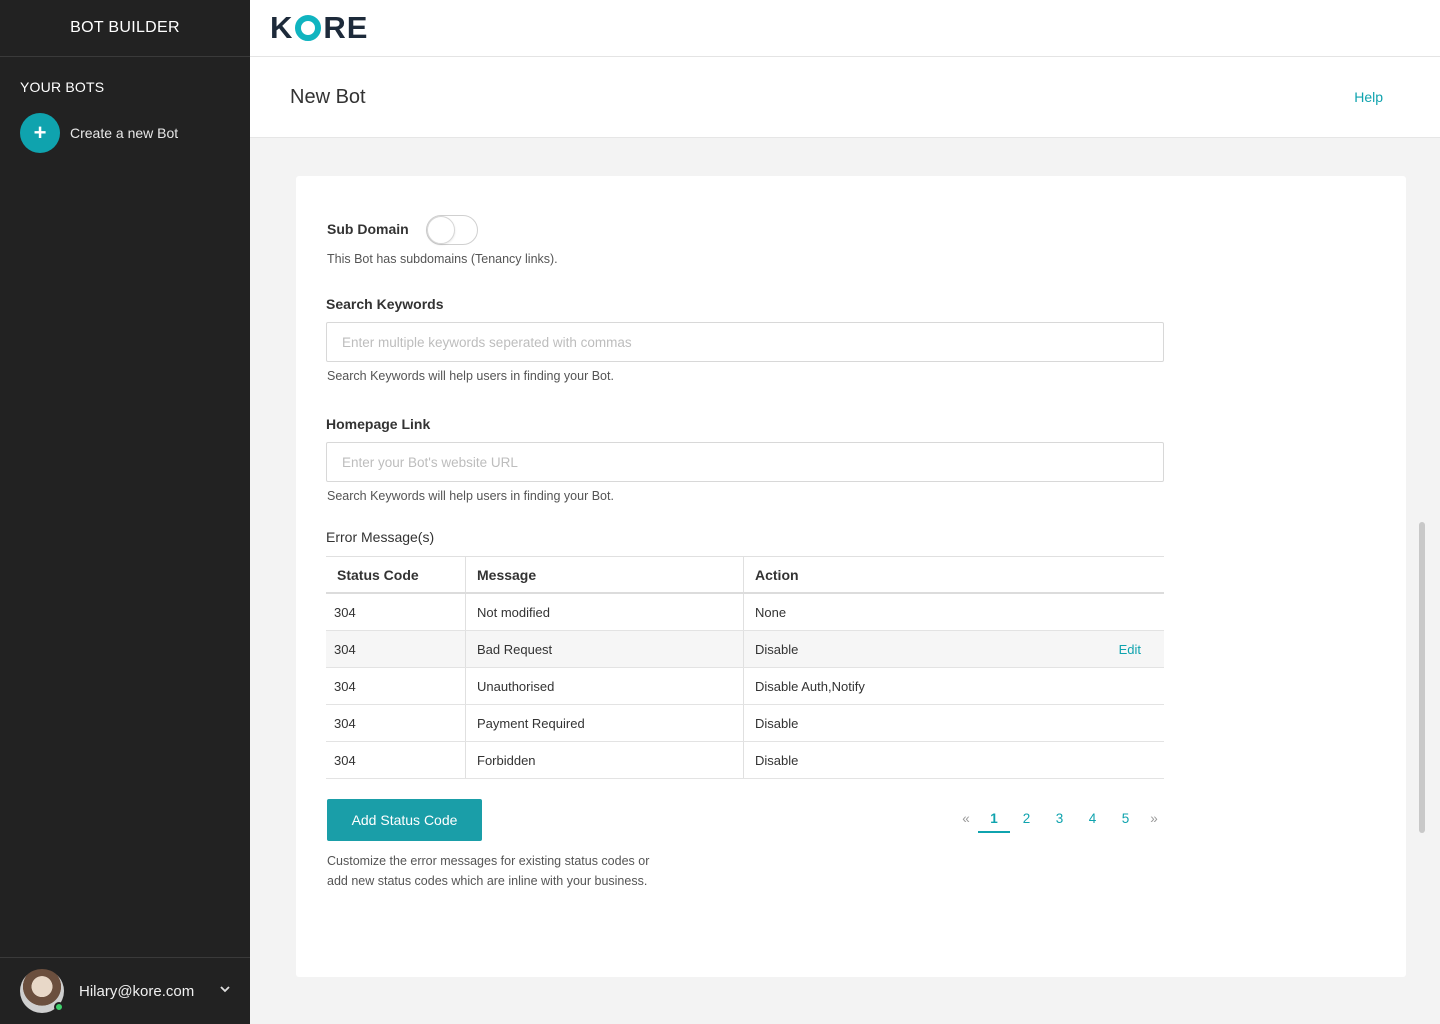 The image size is (1440, 1024). I want to click on table-row: 304 Bad Request Disable Edit, so click(745, 649).